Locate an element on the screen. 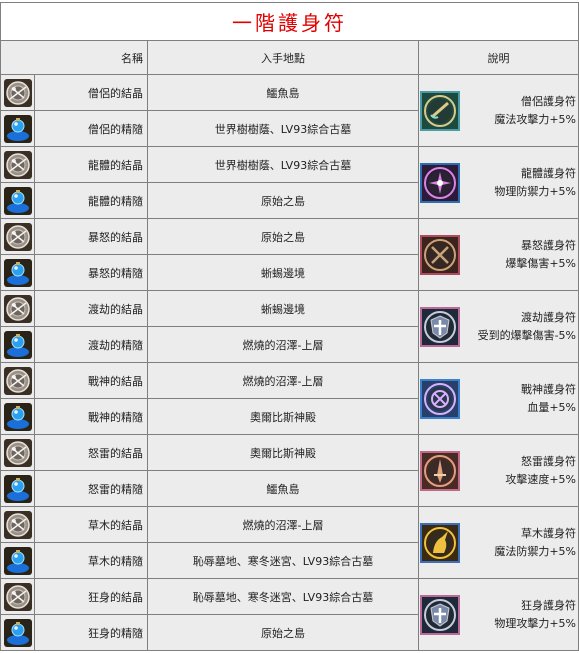  amulet-description: 暴怒護身符爆擊傷害+5% is located at coordinates (498, 254).